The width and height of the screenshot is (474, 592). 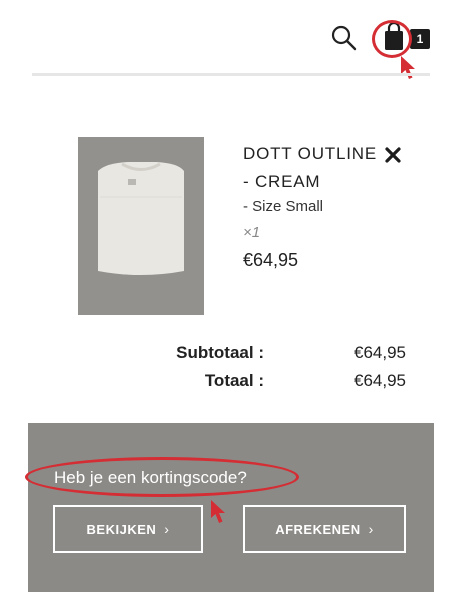 What do you see at coordinates (323, 154) in the screenshot?
I see `product-name-line1: DOTT OUTLINE` at bounding box center [323, 154].